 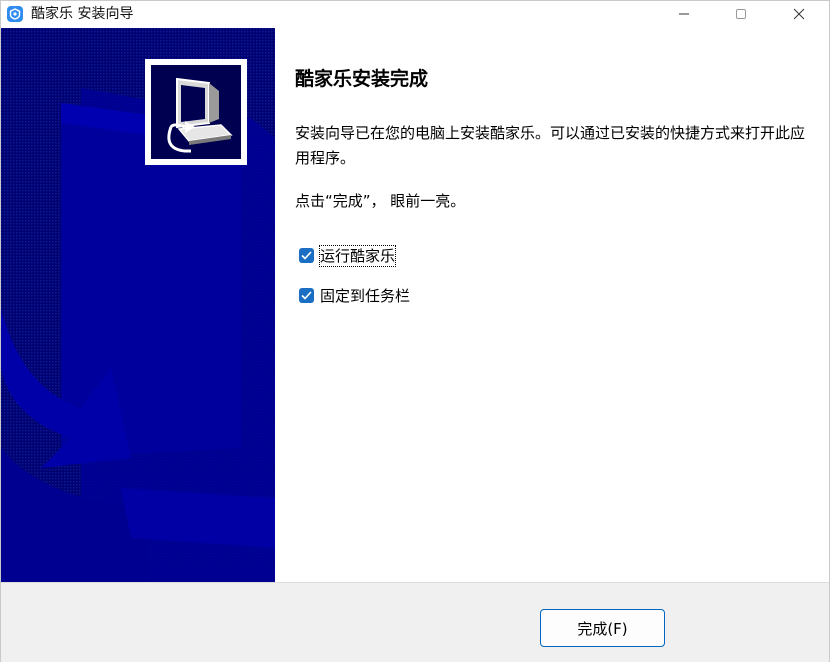 I want to click on pin-taskbar-label: 固定到任务栏, so click(x=365, y=296).